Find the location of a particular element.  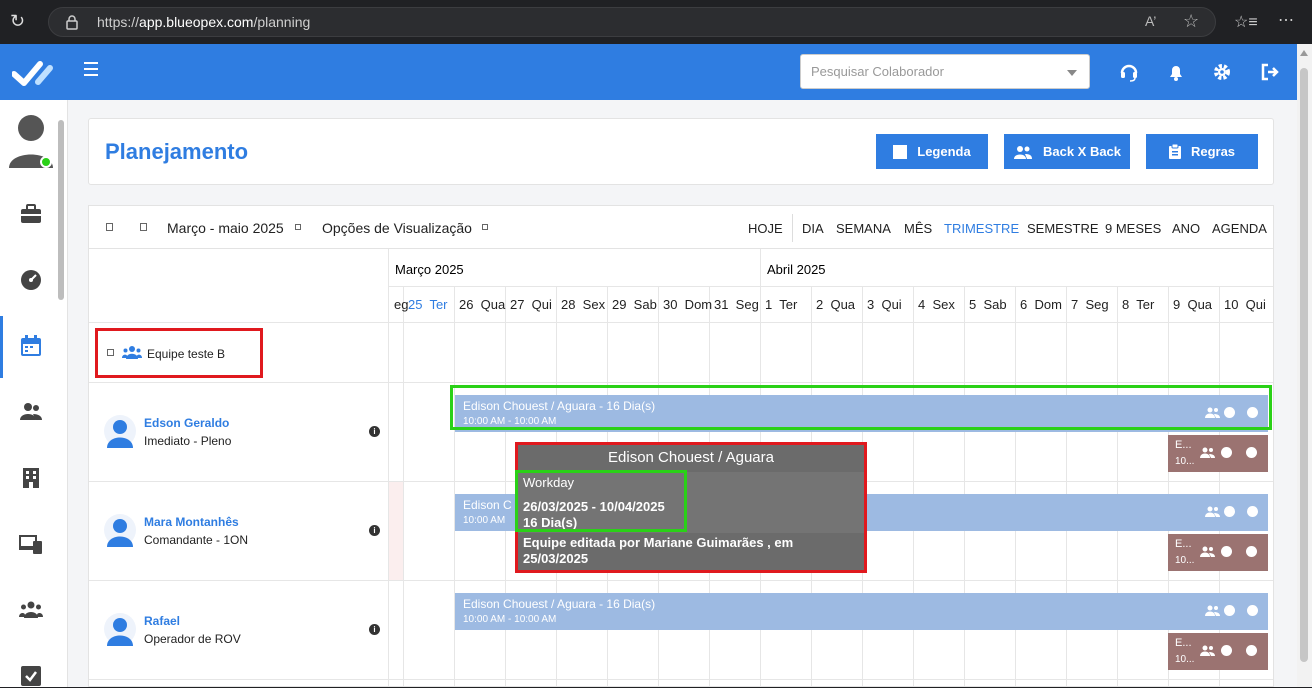

day-header: 2 Qua is located at coordinates (836, 304).